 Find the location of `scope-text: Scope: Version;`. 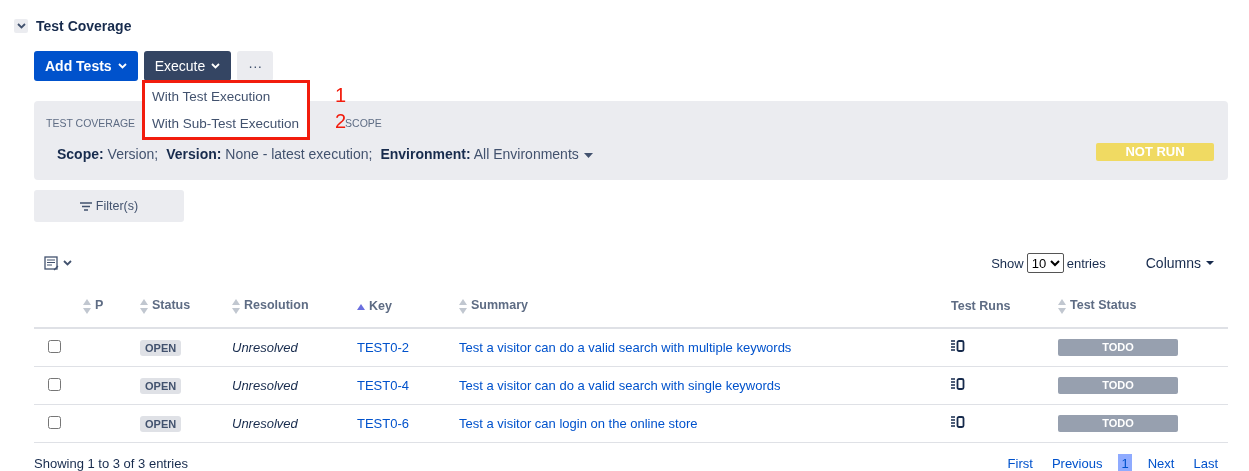

scope-text: Scope: Version; is located at coordinates (108, 154).